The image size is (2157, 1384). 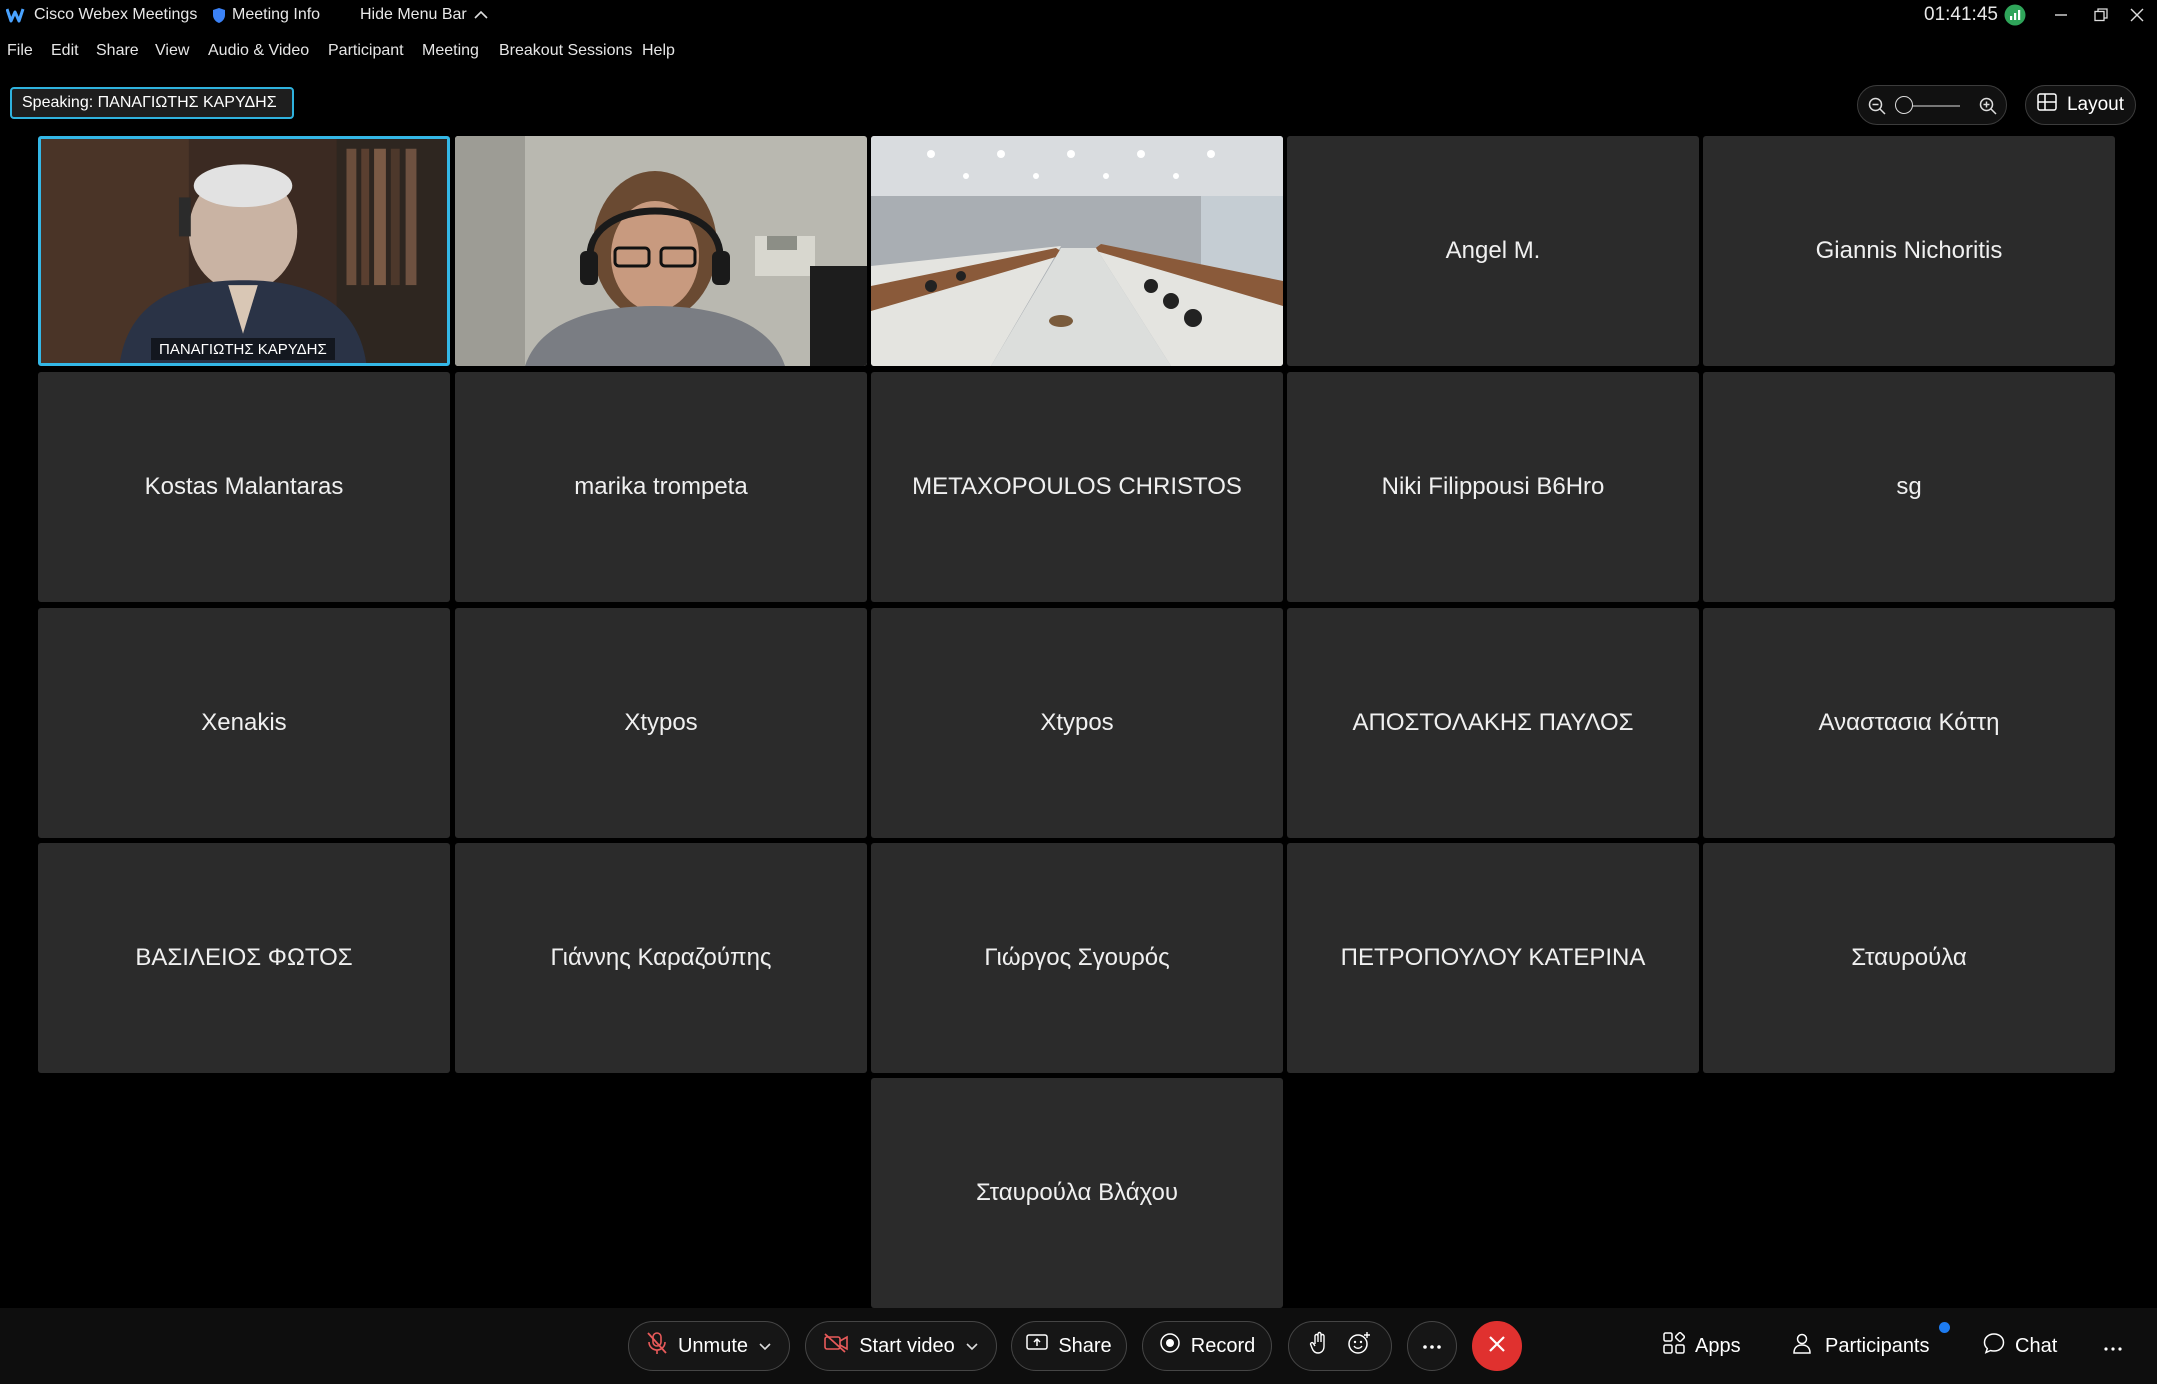 What do you see at coordinates (1085, 1345) in the screenshot?
I see `share-label: Share` at bounding box center [1085, 1345].